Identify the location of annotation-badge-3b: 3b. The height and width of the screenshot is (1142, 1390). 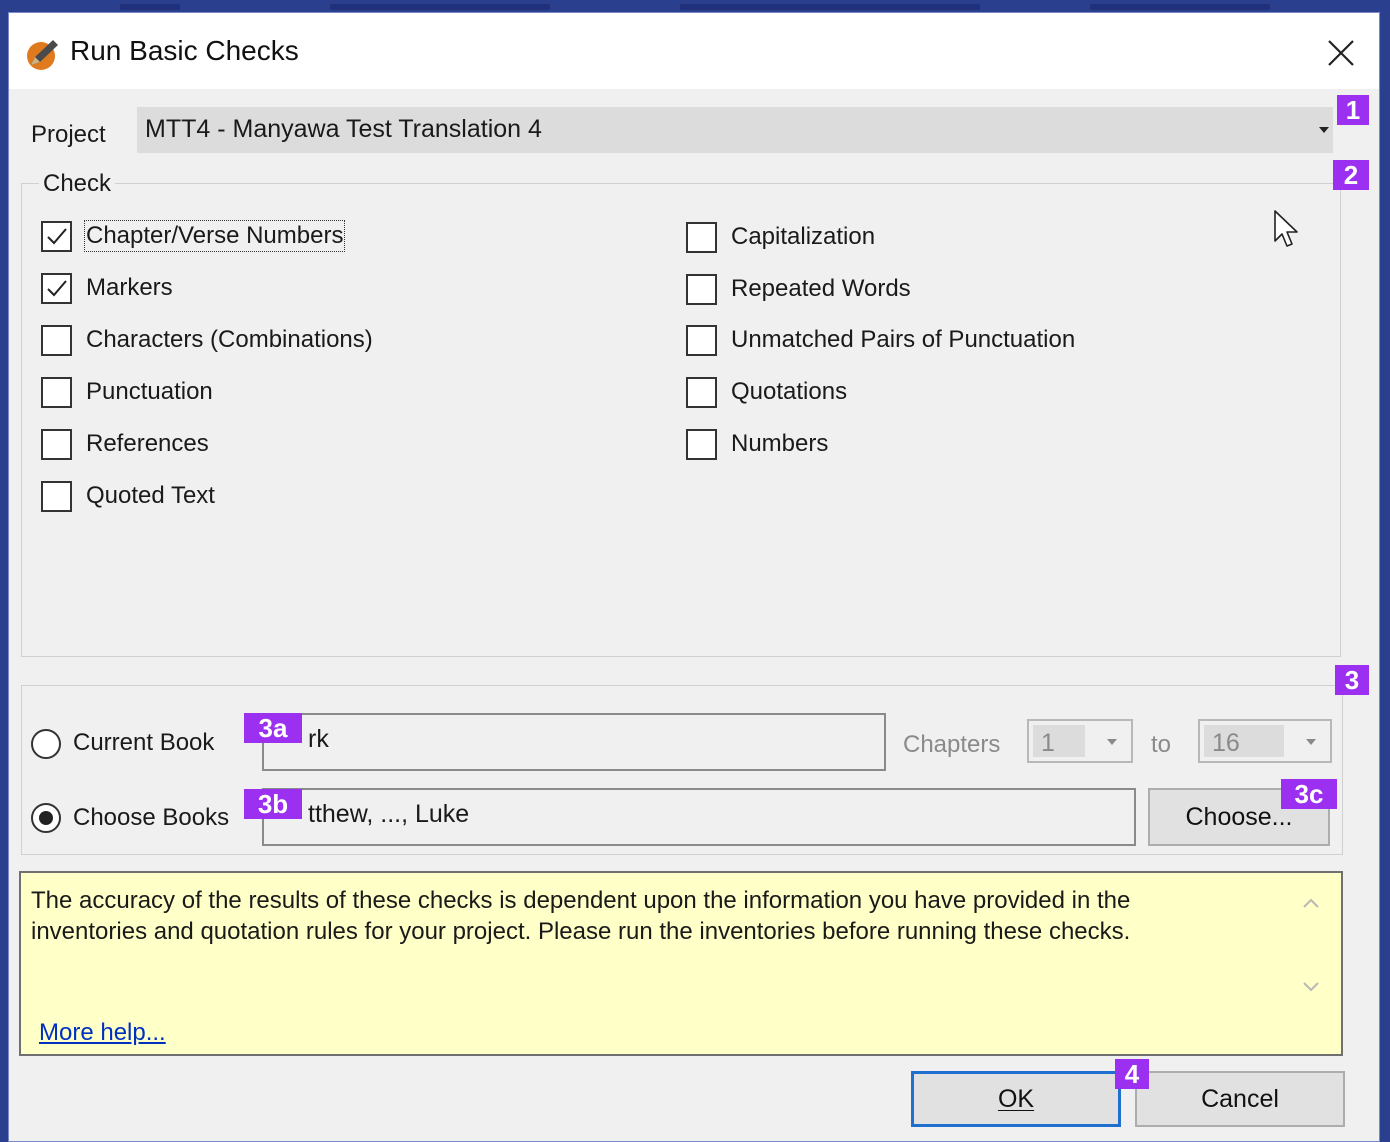
(273, 804).